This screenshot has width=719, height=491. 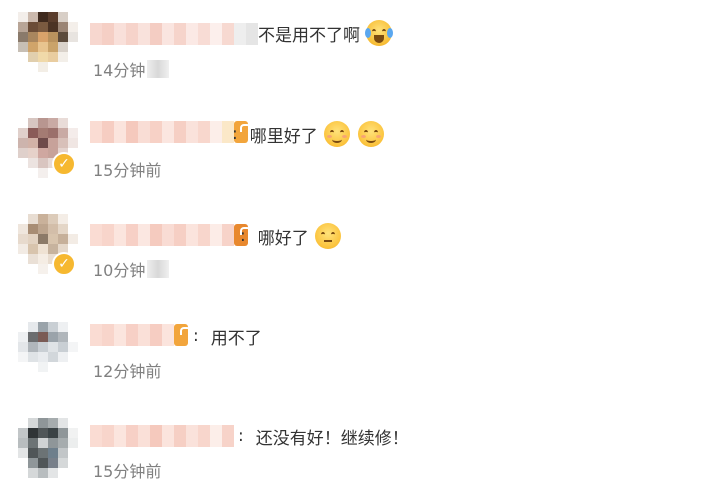 I want to click on comment-message: 哪好了, so click(x=283, y=238).